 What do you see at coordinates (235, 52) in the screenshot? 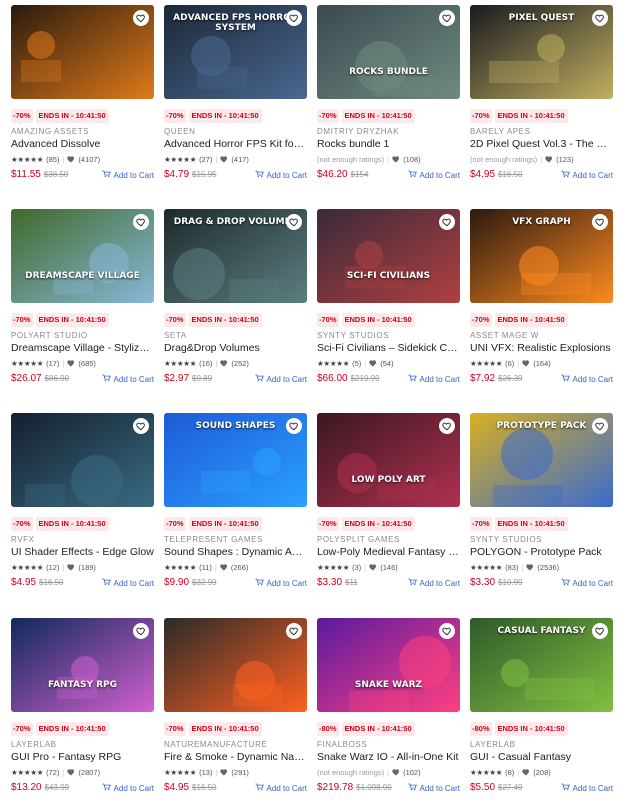
I see `product-thumbnail: ADVANCED FPS HORROR SYSTEM` at bounding box center [235, 52].